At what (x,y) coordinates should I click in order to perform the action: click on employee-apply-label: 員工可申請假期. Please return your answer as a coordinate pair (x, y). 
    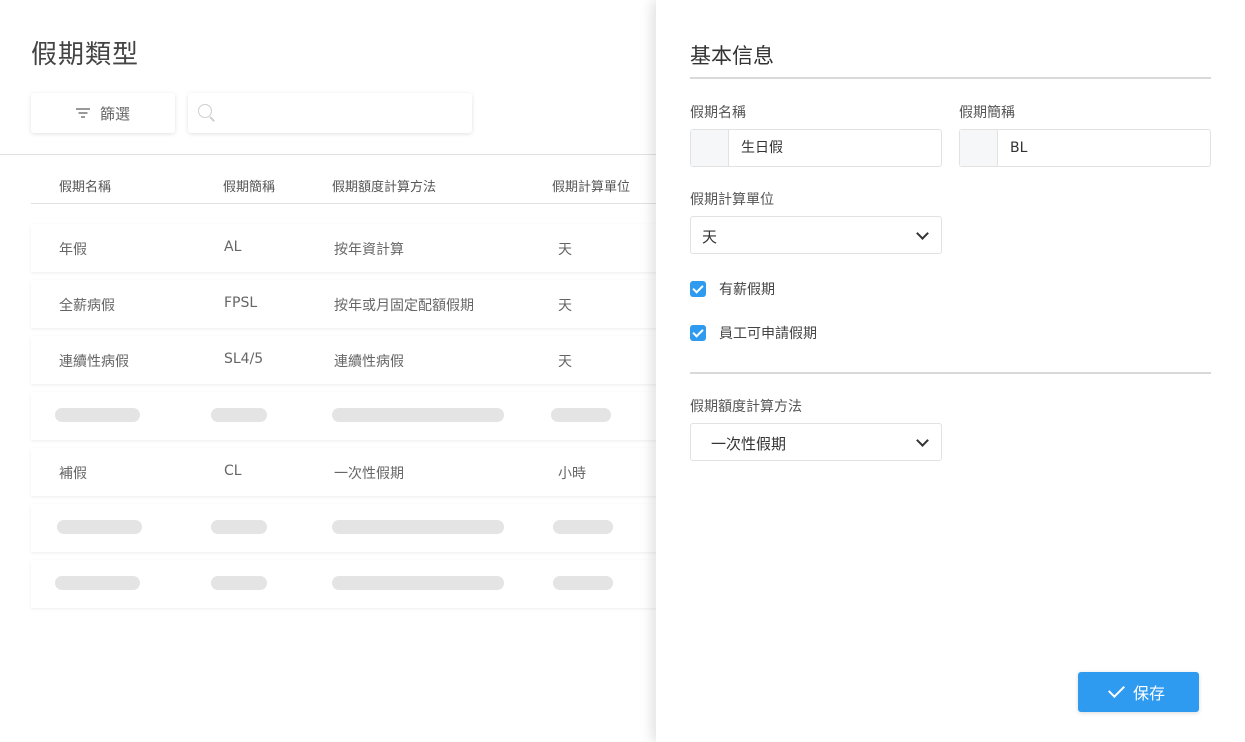
    Looking at the image, I should click on (768, 334).